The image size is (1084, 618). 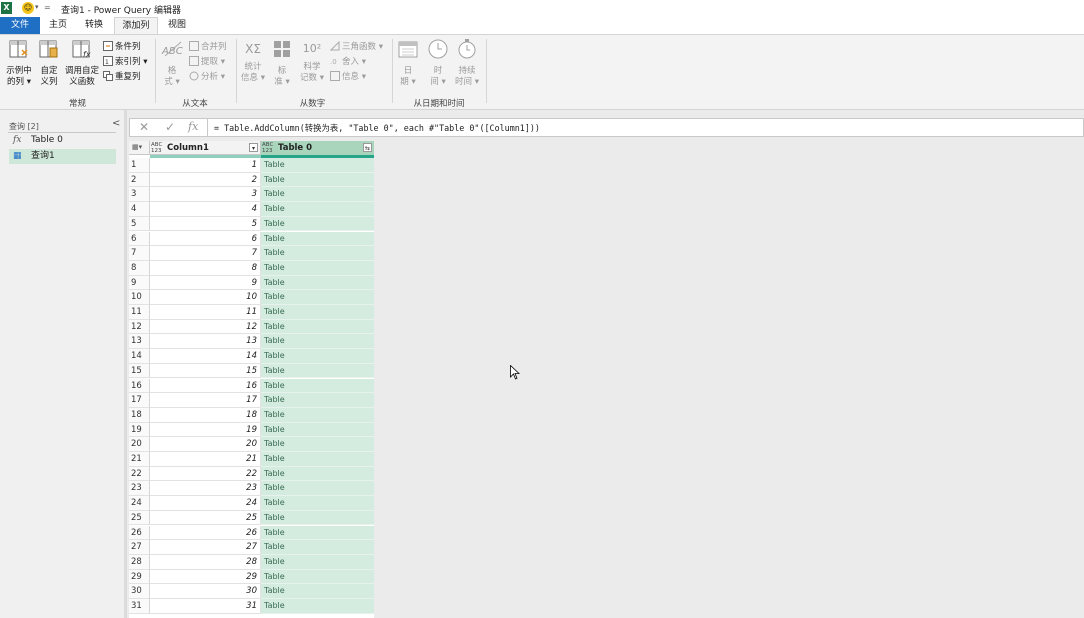 What do you see at coordinates (47, 7) in the screenshot?
I see `qat-customize-icon: =` at bounding box center [47, 7].